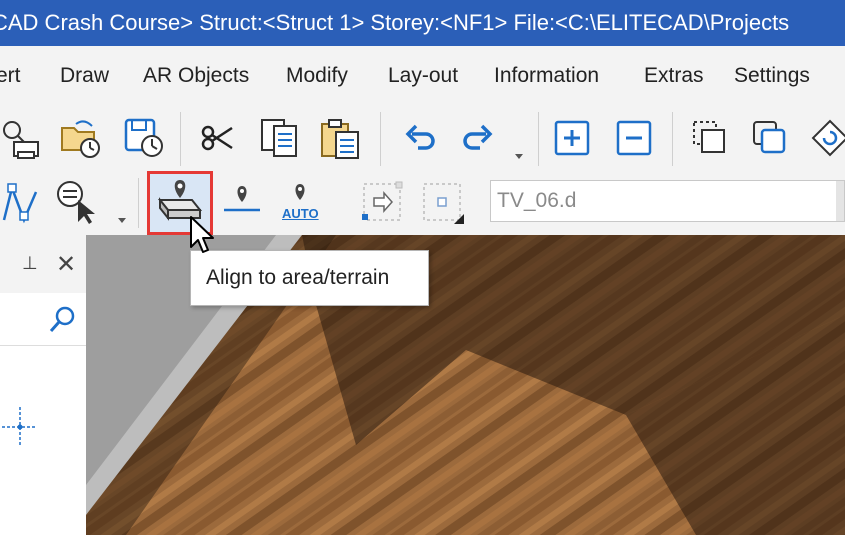 Image resolution: width=845 pixels, height=535 pixels. Describe the element at coordinates (667, 201) in the screenshot. I see `layer-combo: TV_06.d` at that location.